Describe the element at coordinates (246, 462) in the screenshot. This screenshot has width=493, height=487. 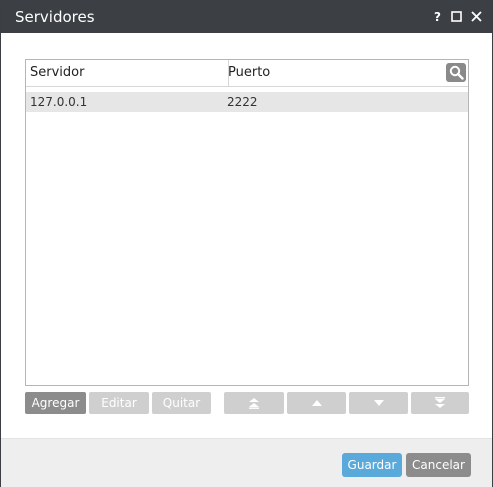
I see `dialog-footer: Guardar Cancelar` at that location.